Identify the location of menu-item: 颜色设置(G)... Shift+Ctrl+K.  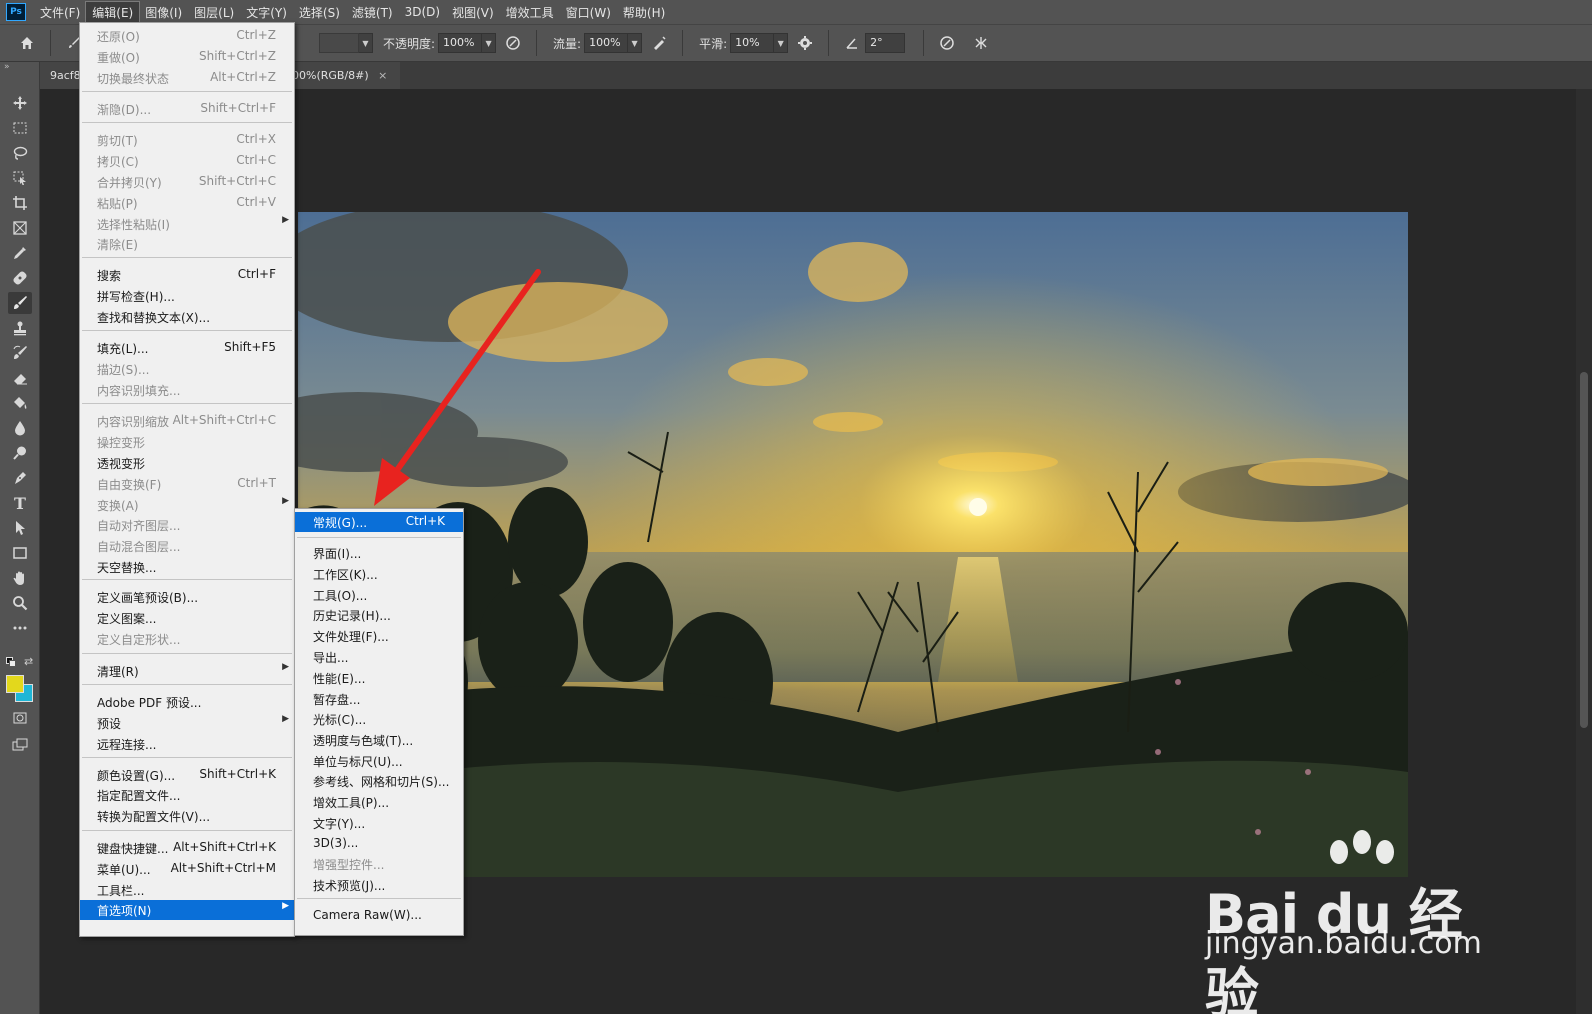
(187, 775).